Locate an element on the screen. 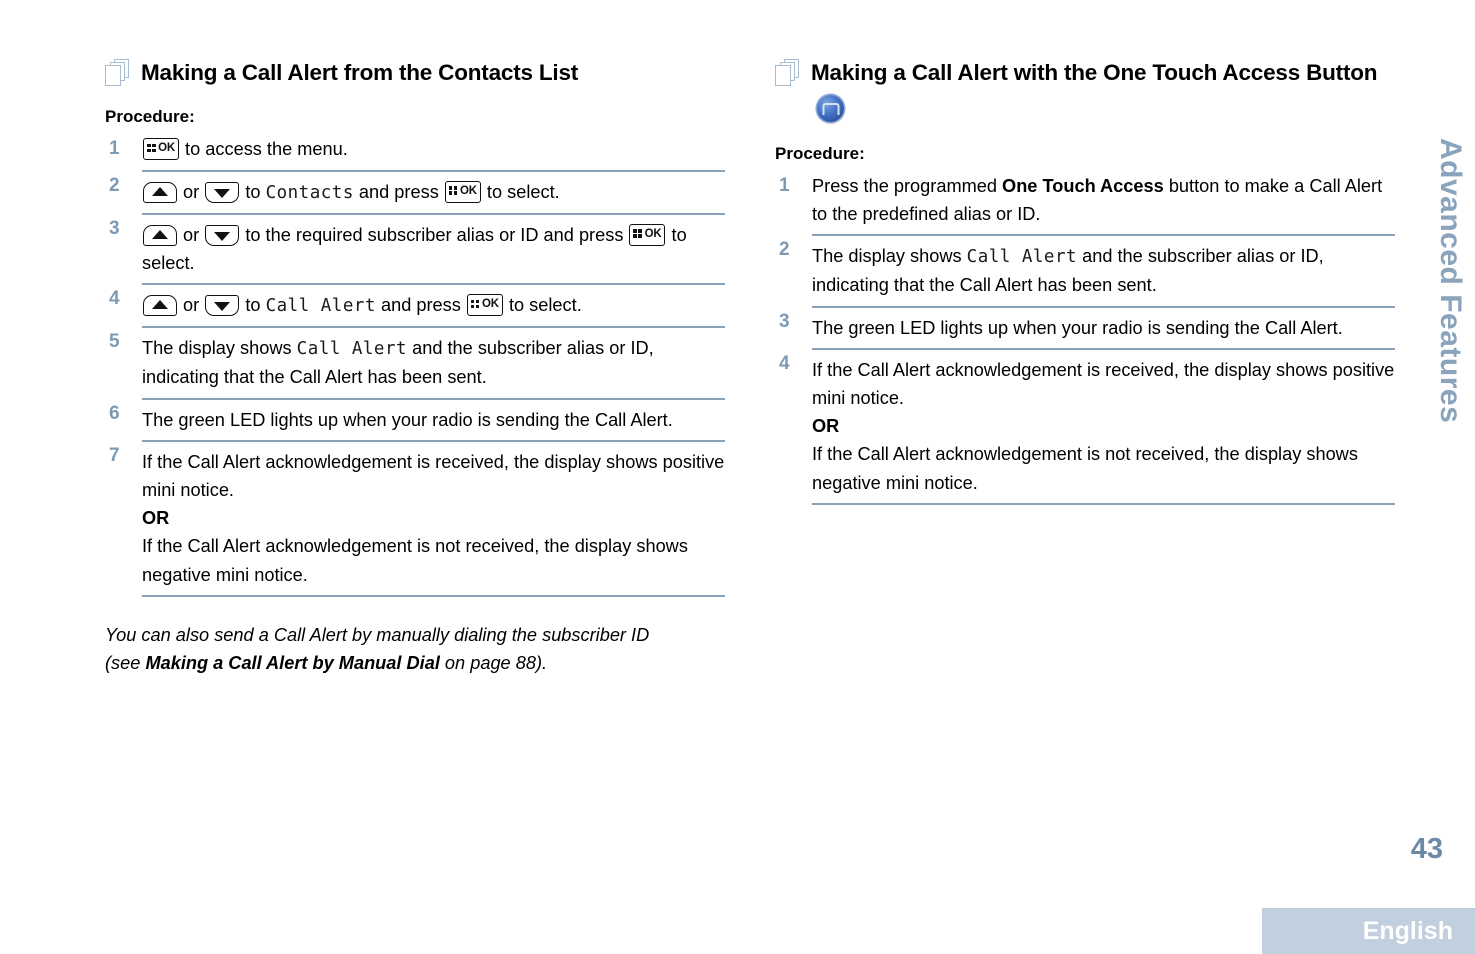 The height and width of the screenshot is (954, 1475). note-tail: on page 88). is located at coordinates (493, 663).